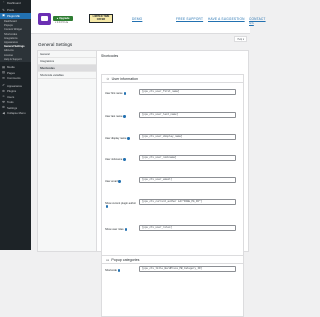 The image size is (320, 317). Describe the element at coordinates (3, 9) in the screenshot. I see `pin-icon: ✎` at that location.